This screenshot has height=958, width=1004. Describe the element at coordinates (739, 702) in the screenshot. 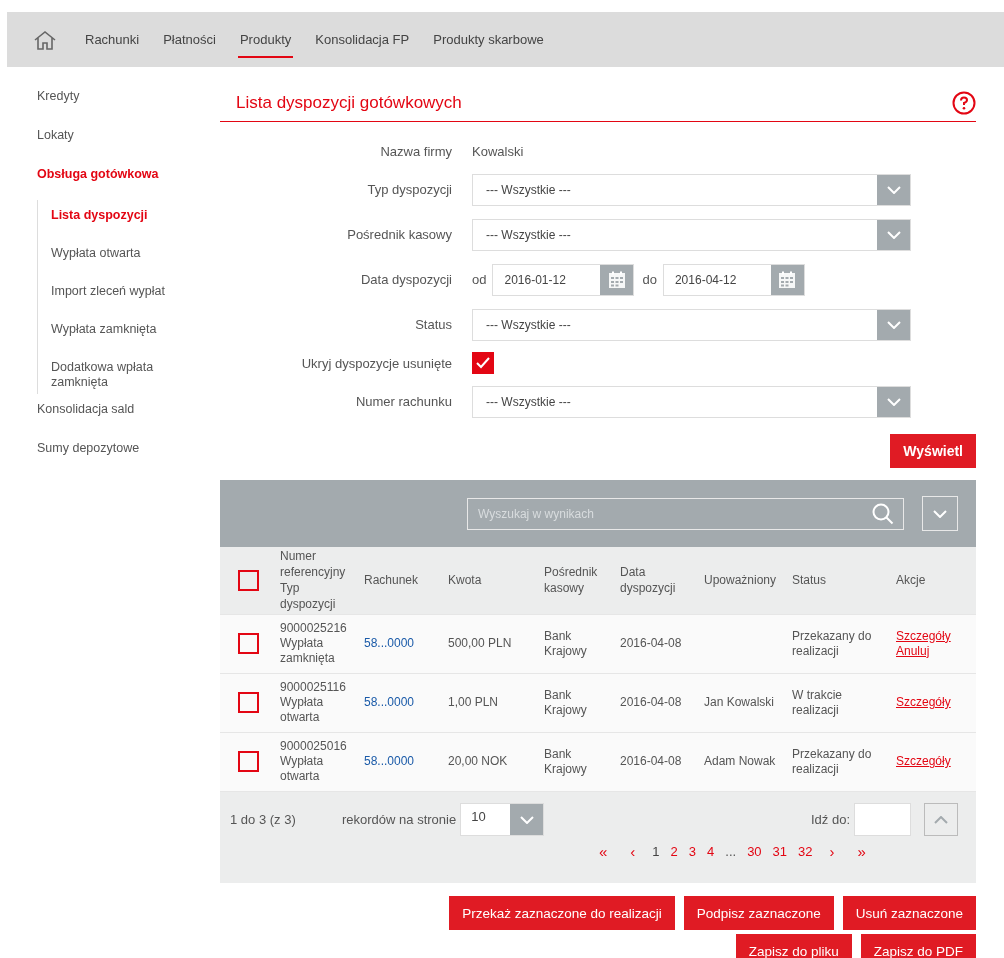

I see `table-cell: Jan Kowalski` at that location.